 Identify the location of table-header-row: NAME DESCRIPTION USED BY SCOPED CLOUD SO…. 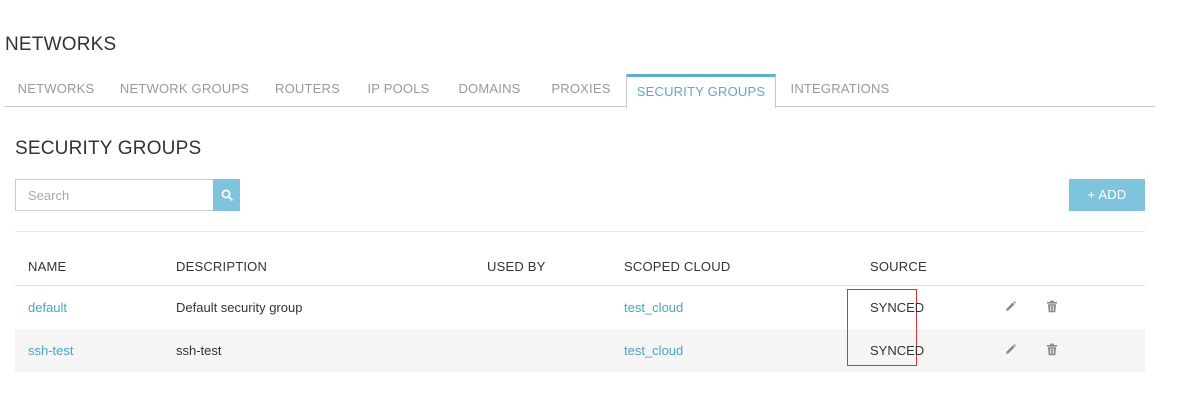
(580, 266).